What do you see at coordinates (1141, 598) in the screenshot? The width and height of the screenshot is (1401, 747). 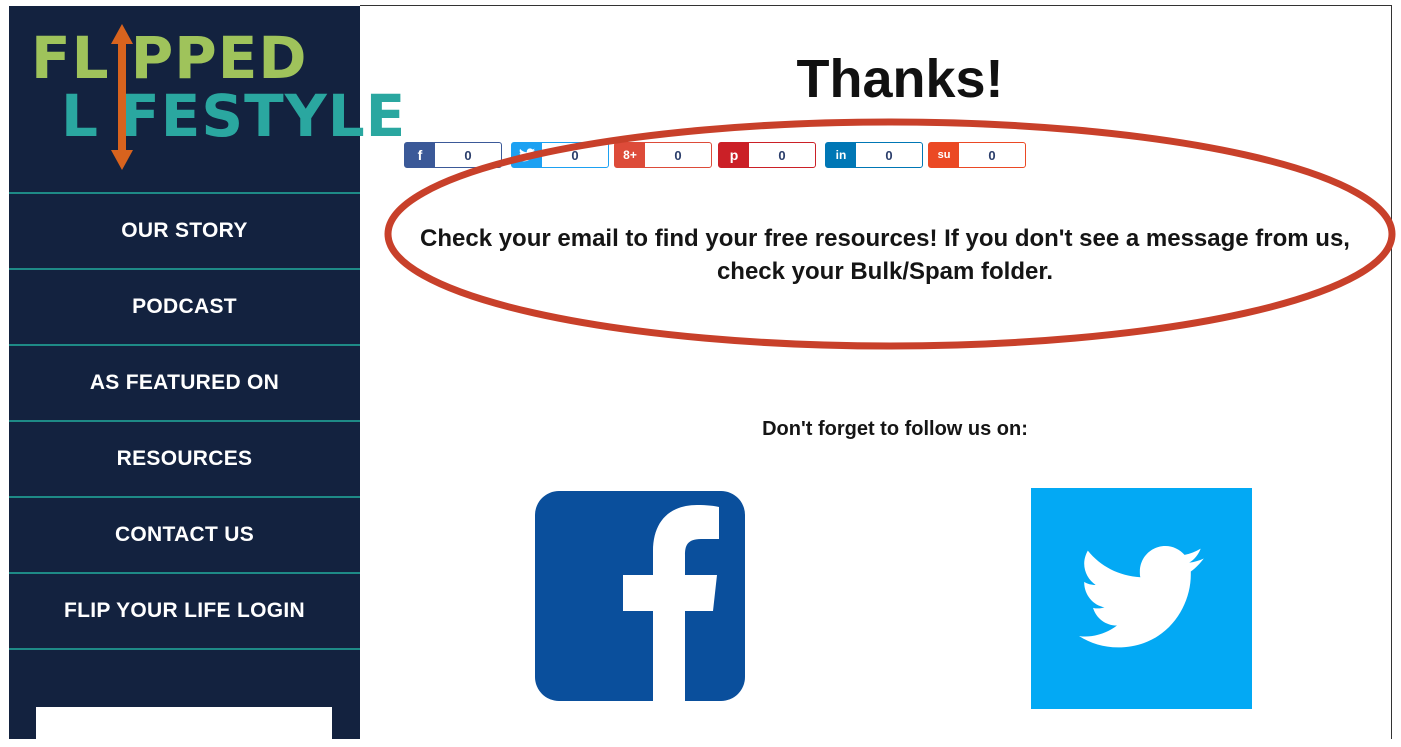 I see `twitter-icon` at bounding box center [1141, 598].